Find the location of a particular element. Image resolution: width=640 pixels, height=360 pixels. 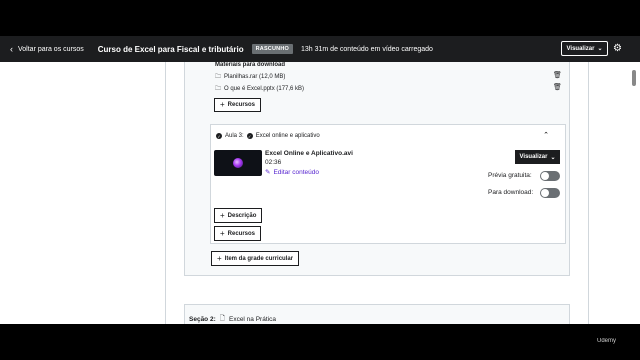

downloadable-materials-heading: Materiais para download is located at coordinates (250, 65).